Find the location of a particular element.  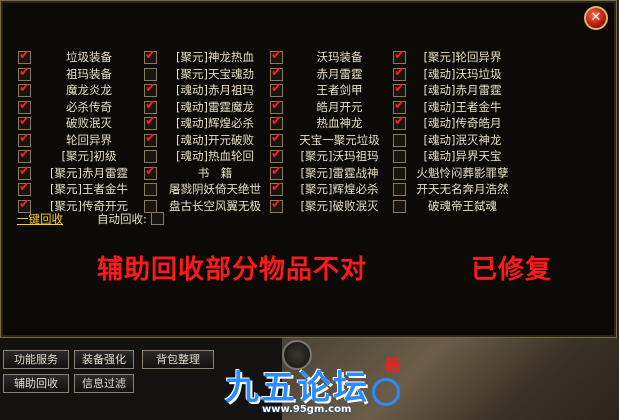

auto-recycle-checkbox is located at coordinates (157, 218).